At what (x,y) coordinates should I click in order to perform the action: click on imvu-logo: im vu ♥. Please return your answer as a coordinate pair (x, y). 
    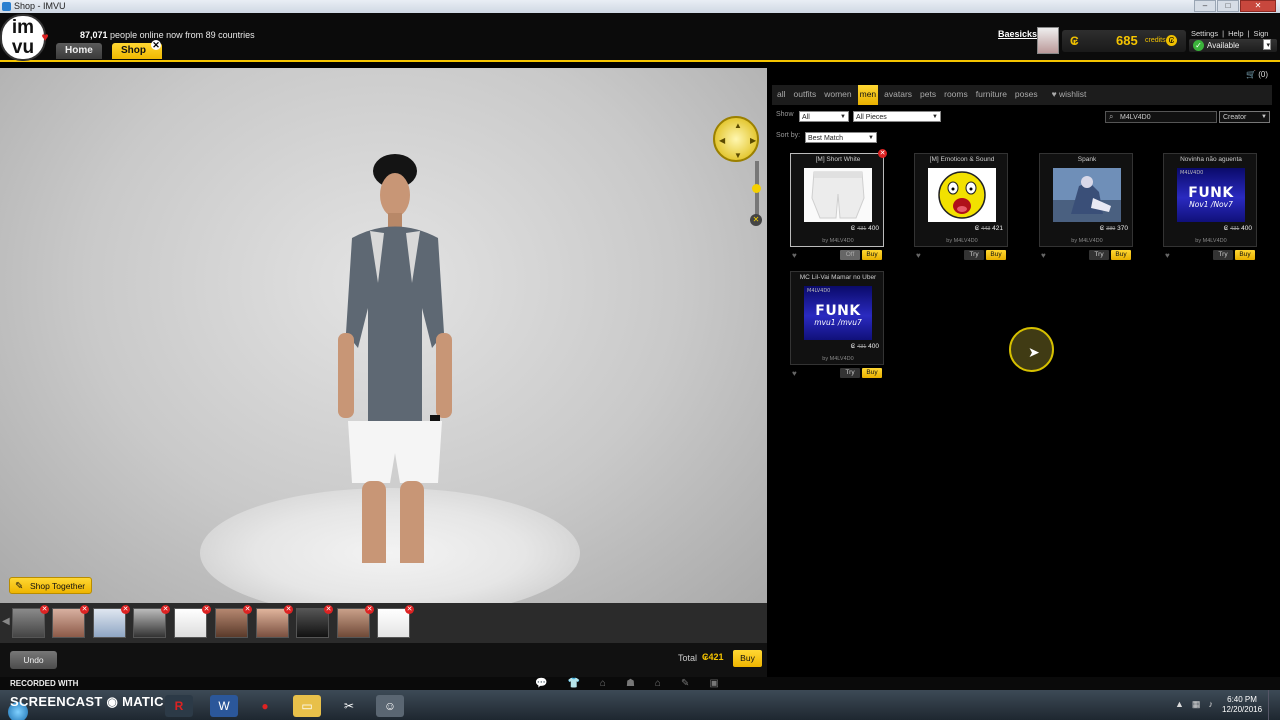
    Looking at the image, I should click on (24, 37).